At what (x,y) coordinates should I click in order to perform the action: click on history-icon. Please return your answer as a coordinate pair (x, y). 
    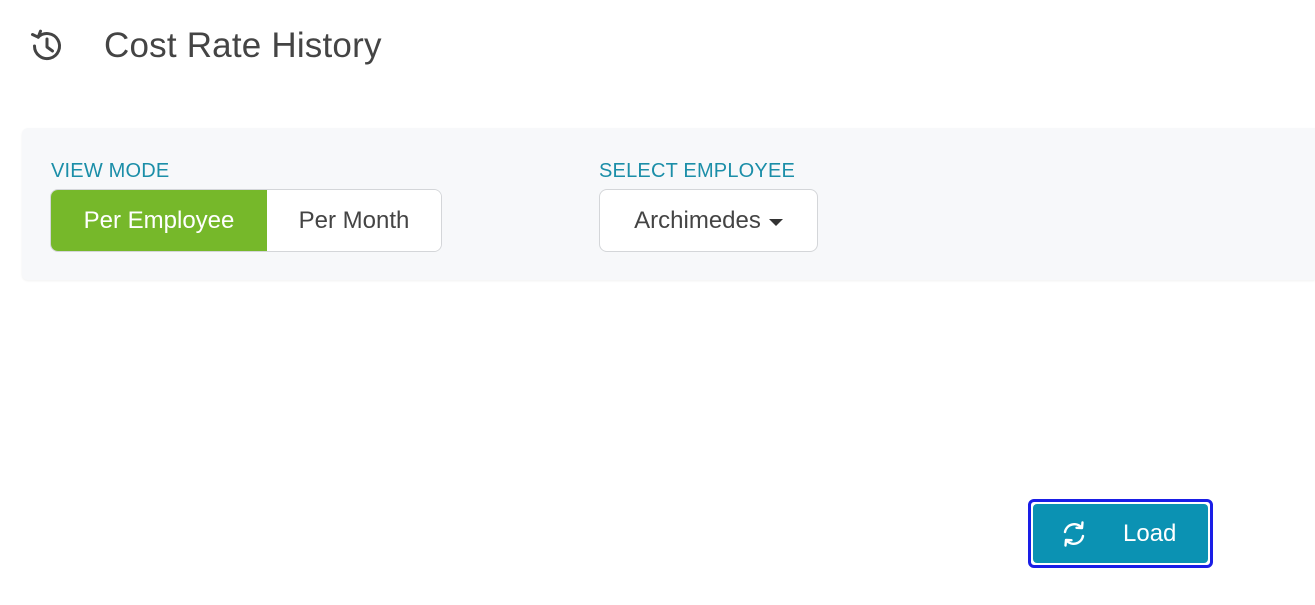
    Looking at the image, I should click on (46, 46).